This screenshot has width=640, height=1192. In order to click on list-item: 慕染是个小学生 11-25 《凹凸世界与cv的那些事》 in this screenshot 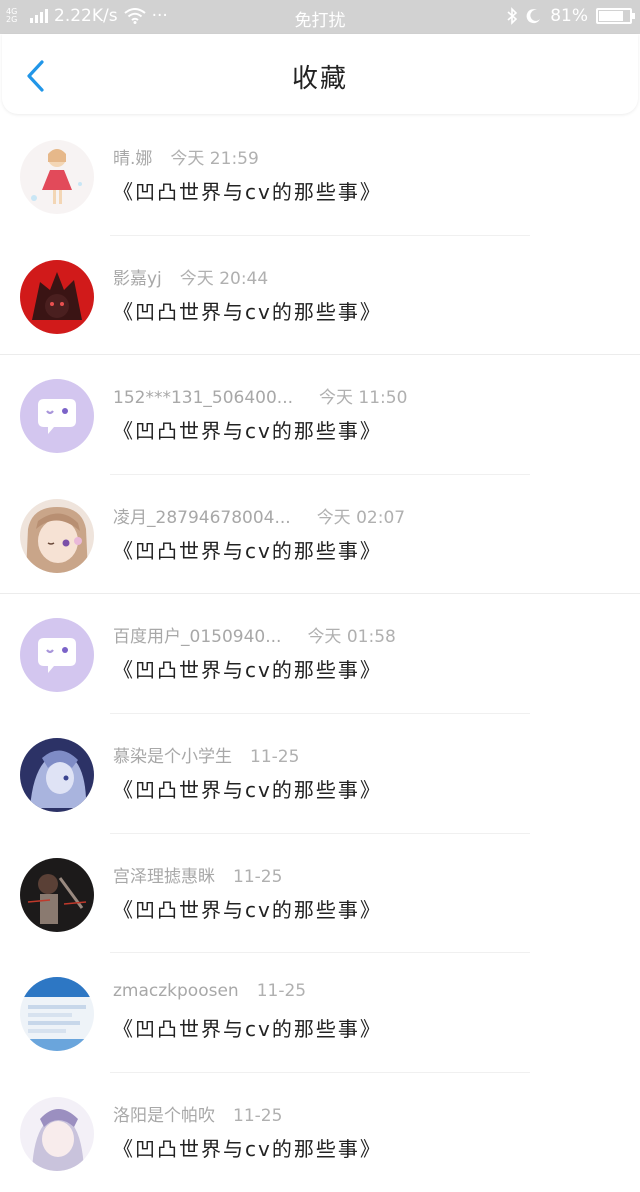, I will do `click(320, 774)`.